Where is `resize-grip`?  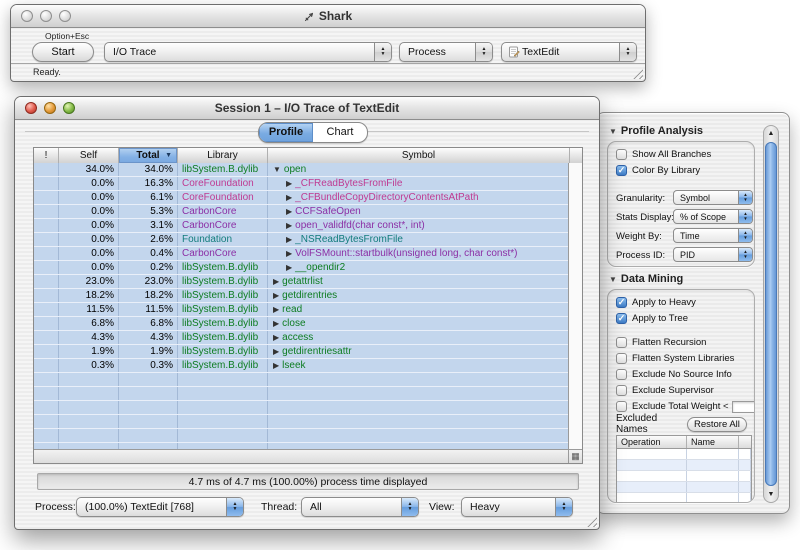 resize-grip is located at coordinates (591, 521).